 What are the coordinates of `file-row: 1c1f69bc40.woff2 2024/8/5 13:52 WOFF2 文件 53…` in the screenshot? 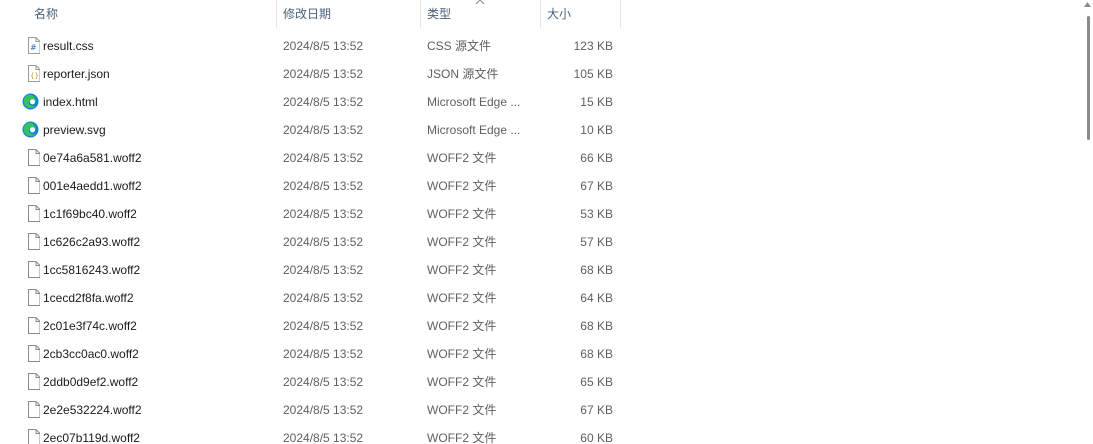 It's located at (541, 214).